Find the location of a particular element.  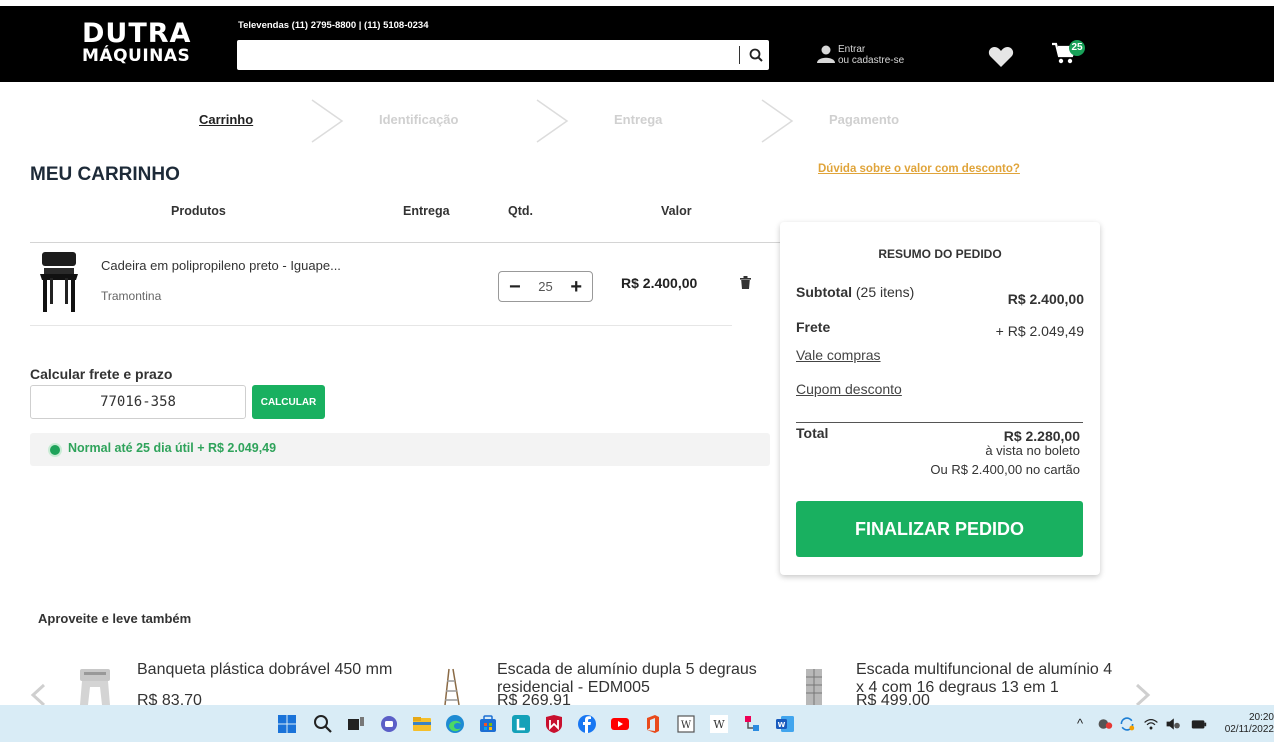

total-boleto-note: à vista no boleto is located at coordinates (1032, 450).